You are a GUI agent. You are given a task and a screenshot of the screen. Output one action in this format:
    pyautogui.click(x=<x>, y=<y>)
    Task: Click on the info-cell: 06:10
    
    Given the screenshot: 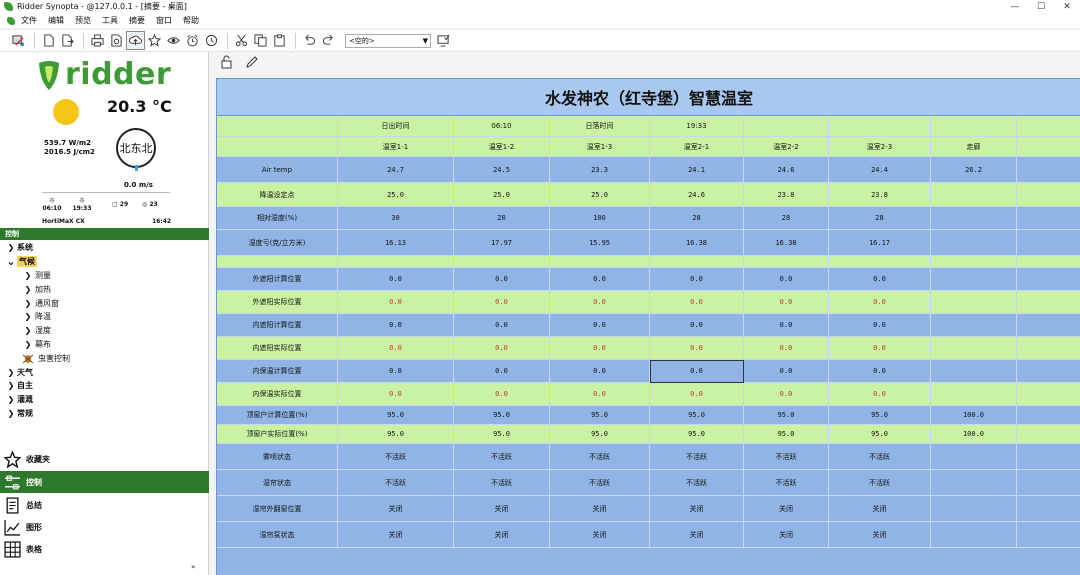 What is the action you would take?
    pyautogui.click(x=502, y=126)
    